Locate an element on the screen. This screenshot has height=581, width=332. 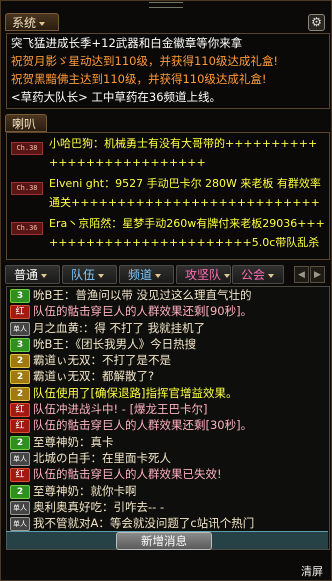
system-message-line: 祝贺黑黯佛主达到110级，并获得110级达成礼盒! is located at coordinates (139, 79).